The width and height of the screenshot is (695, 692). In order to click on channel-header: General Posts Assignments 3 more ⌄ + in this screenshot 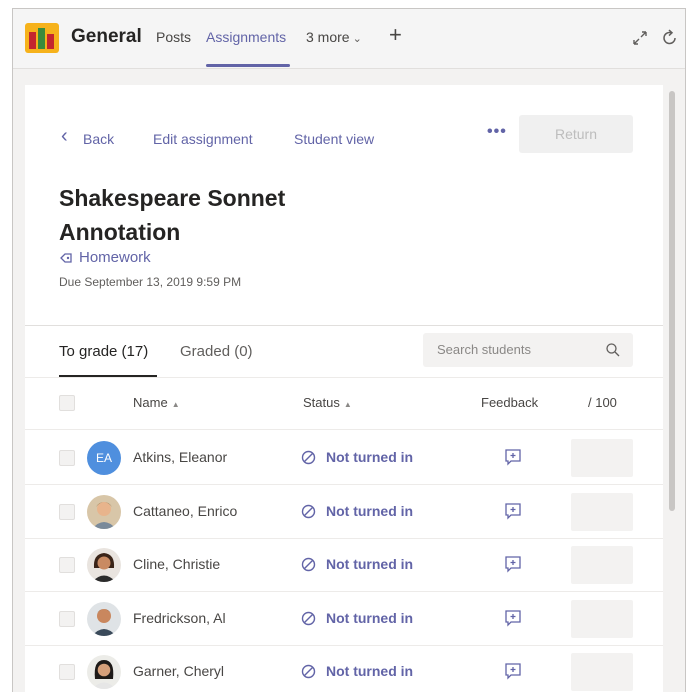, I will do `click(349, 39)`.